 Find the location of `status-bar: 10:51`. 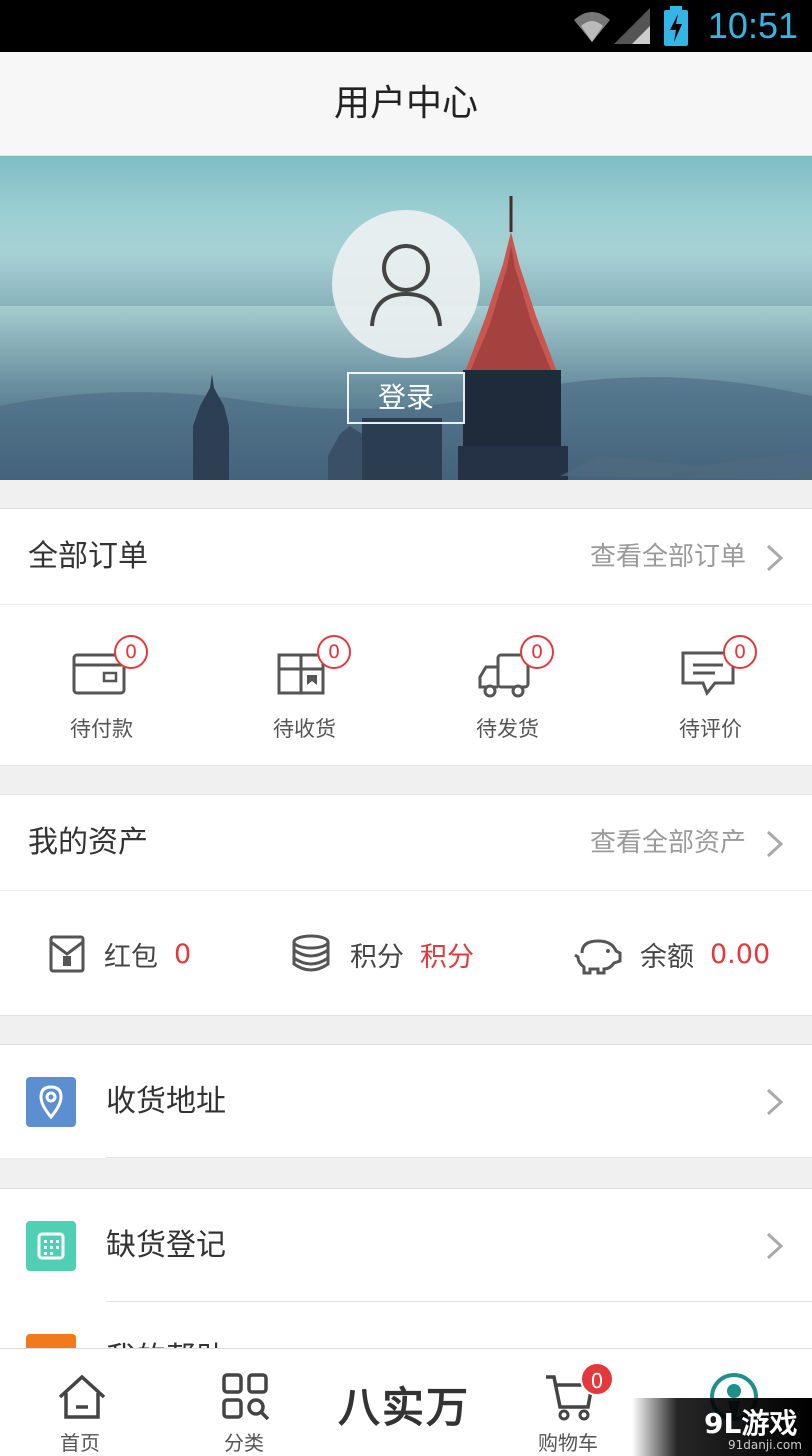

status-bar: 10:51 is located at coordinates (406, 26).